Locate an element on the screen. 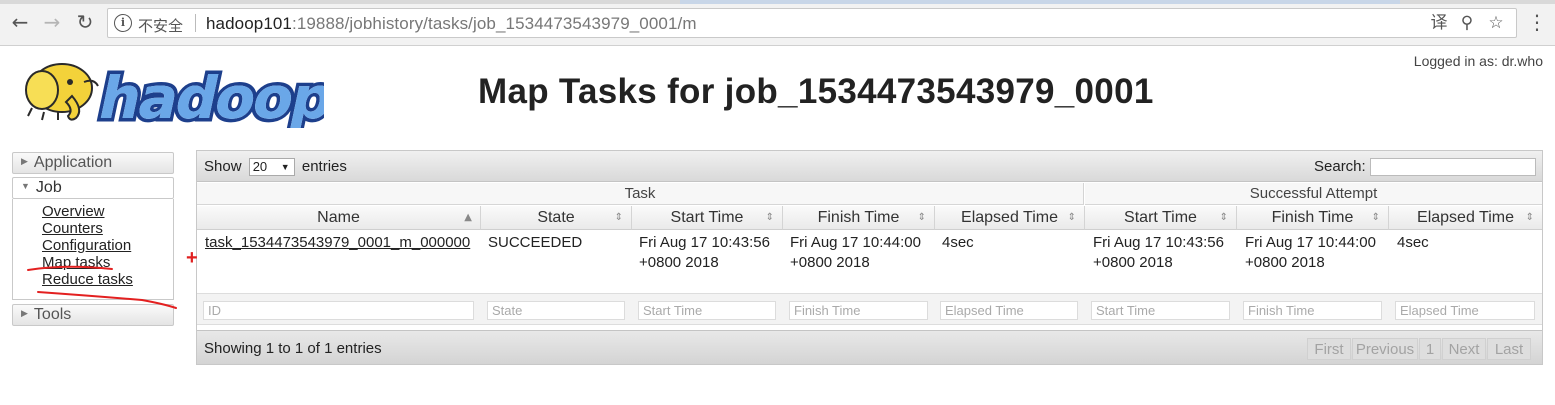  column-header-attempt-start-time: Start Time ⇕ is located at coordinates (1161, 218).